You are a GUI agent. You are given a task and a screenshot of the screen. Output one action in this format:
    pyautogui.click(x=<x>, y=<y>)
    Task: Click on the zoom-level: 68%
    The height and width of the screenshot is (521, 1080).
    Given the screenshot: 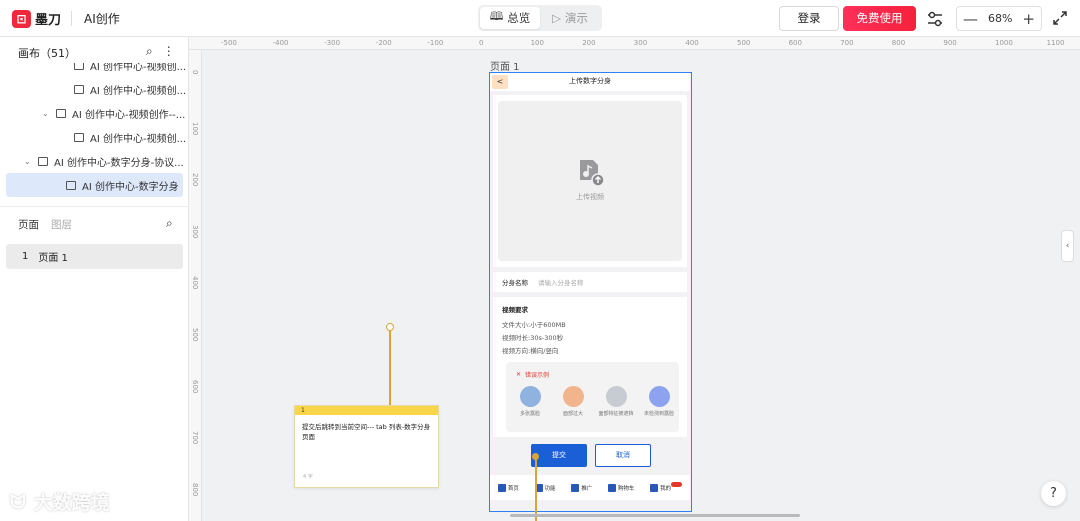 What is the action you would take?
    pyautogui.click(x=1000, y=18)
    